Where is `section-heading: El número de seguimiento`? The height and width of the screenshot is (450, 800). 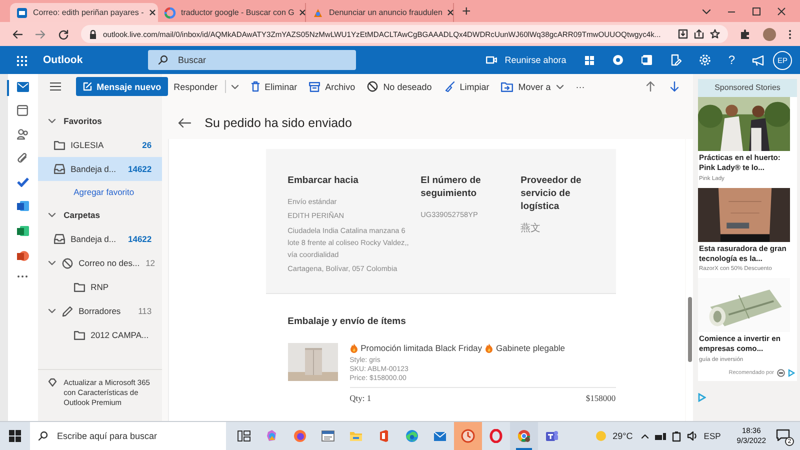
section-heading: El número de seguimiento is located at coordinates (451, 188).